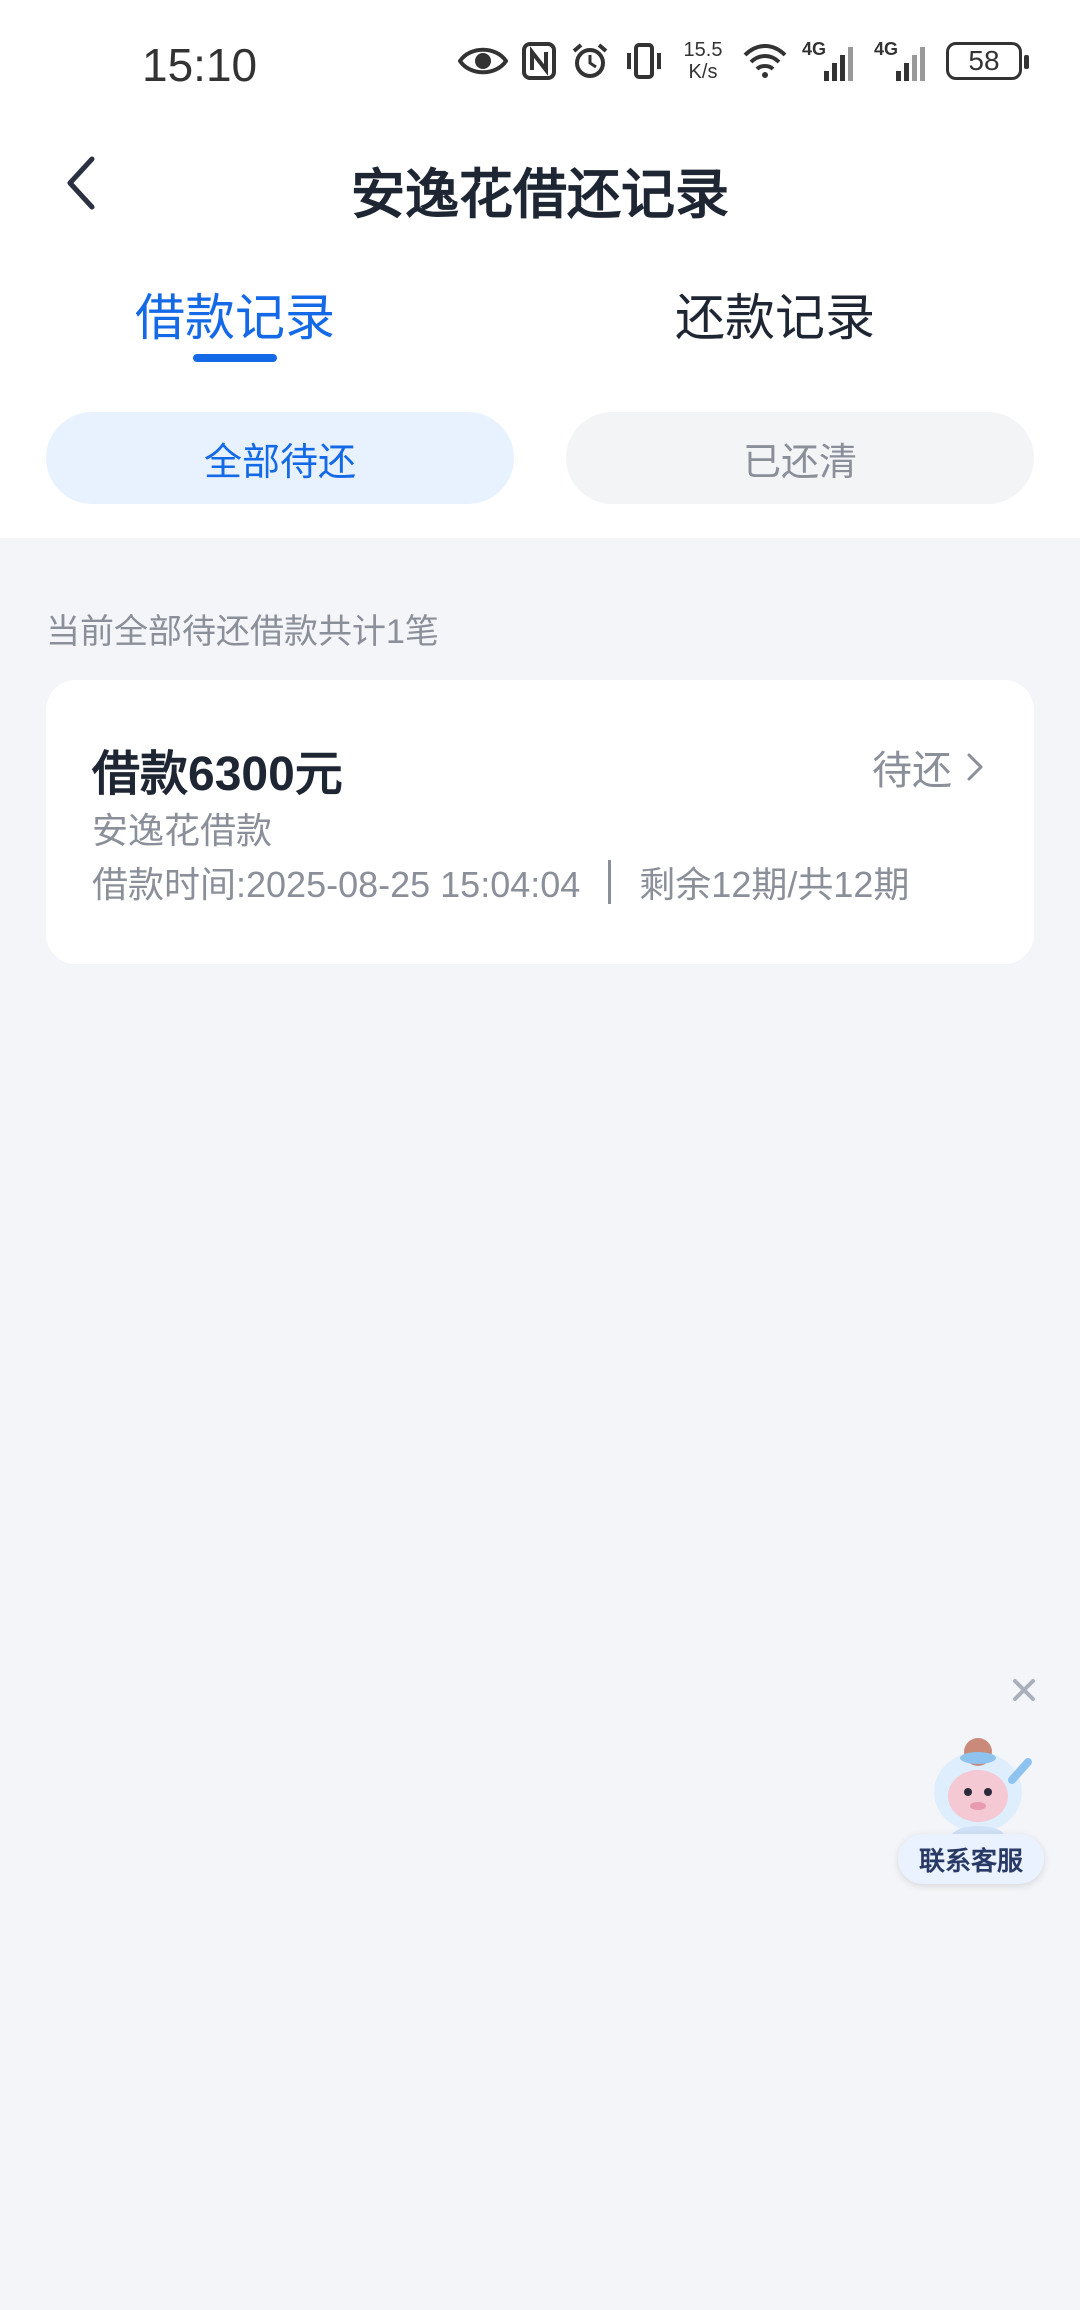 This screenshot has width=1080, height=2310. Describe the element at coordinates (1024, 1690) in the screenshot. I see `close-icon` at that location.